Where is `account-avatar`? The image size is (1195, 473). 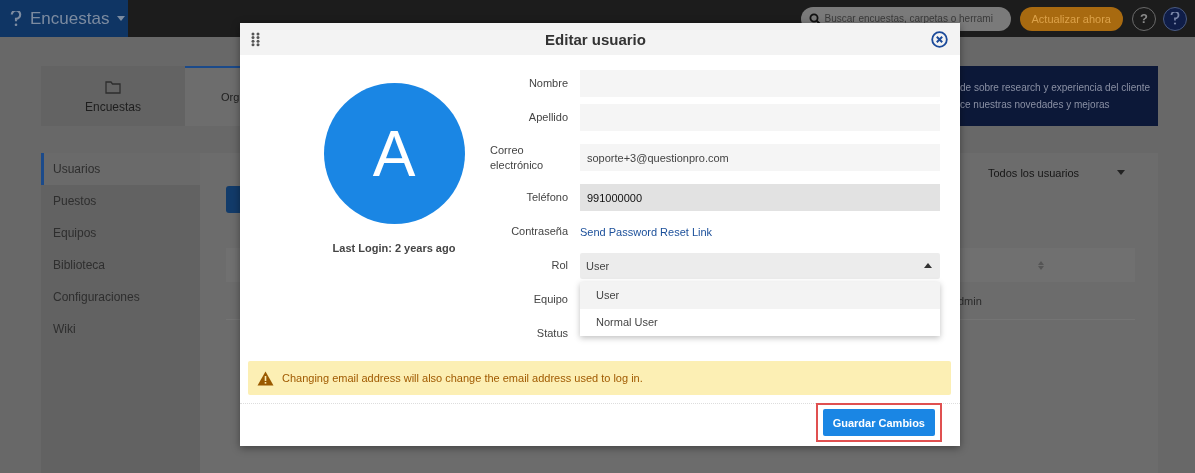
account-avatar is located at coordinates (1175, 18).